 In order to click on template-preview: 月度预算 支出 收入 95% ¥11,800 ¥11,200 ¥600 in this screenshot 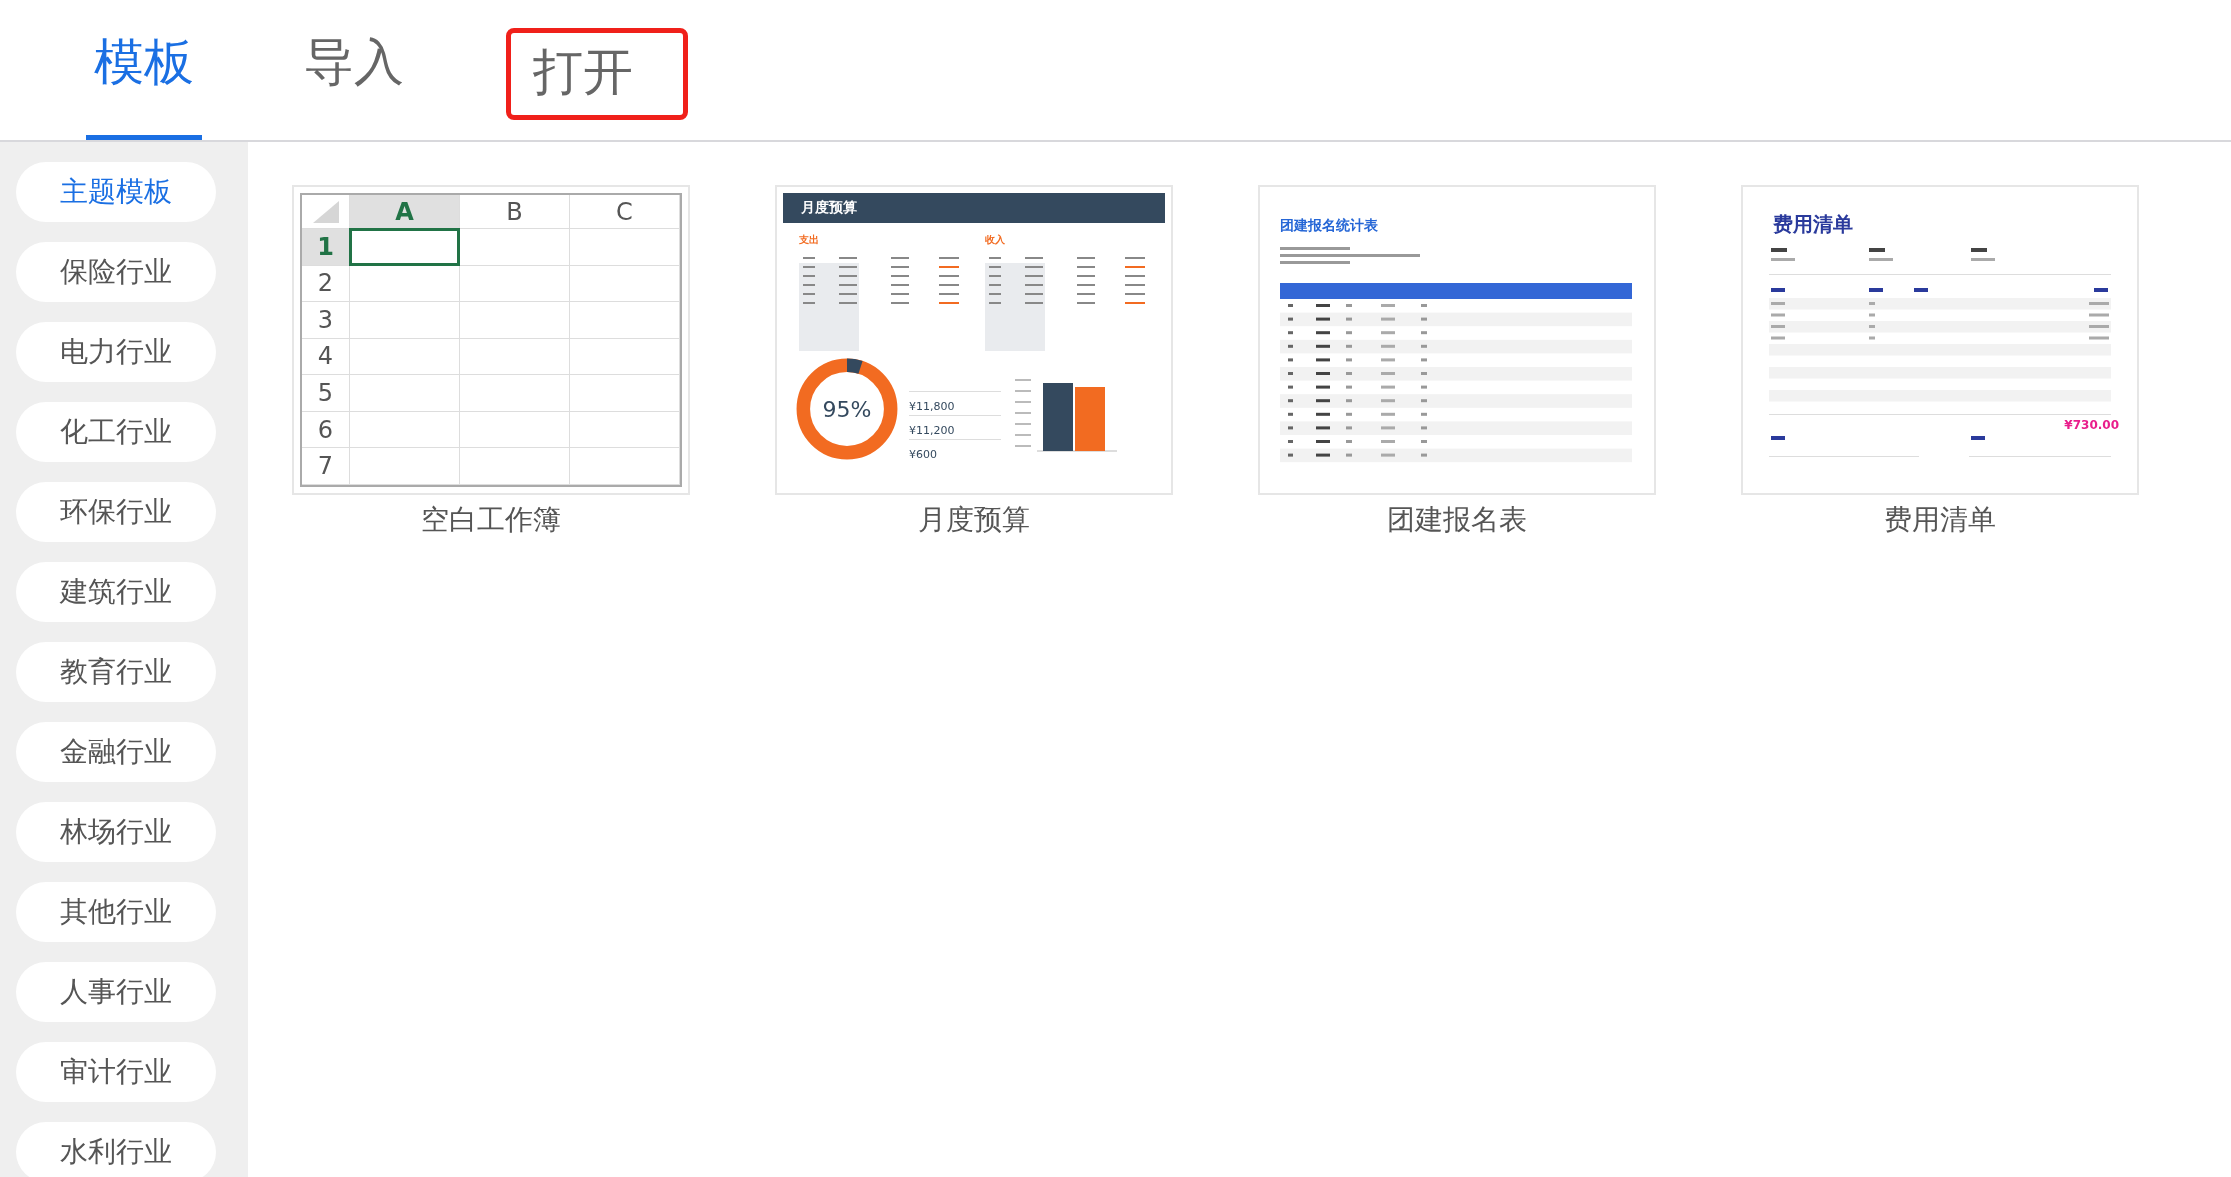, I will do `click(974, 340)`.